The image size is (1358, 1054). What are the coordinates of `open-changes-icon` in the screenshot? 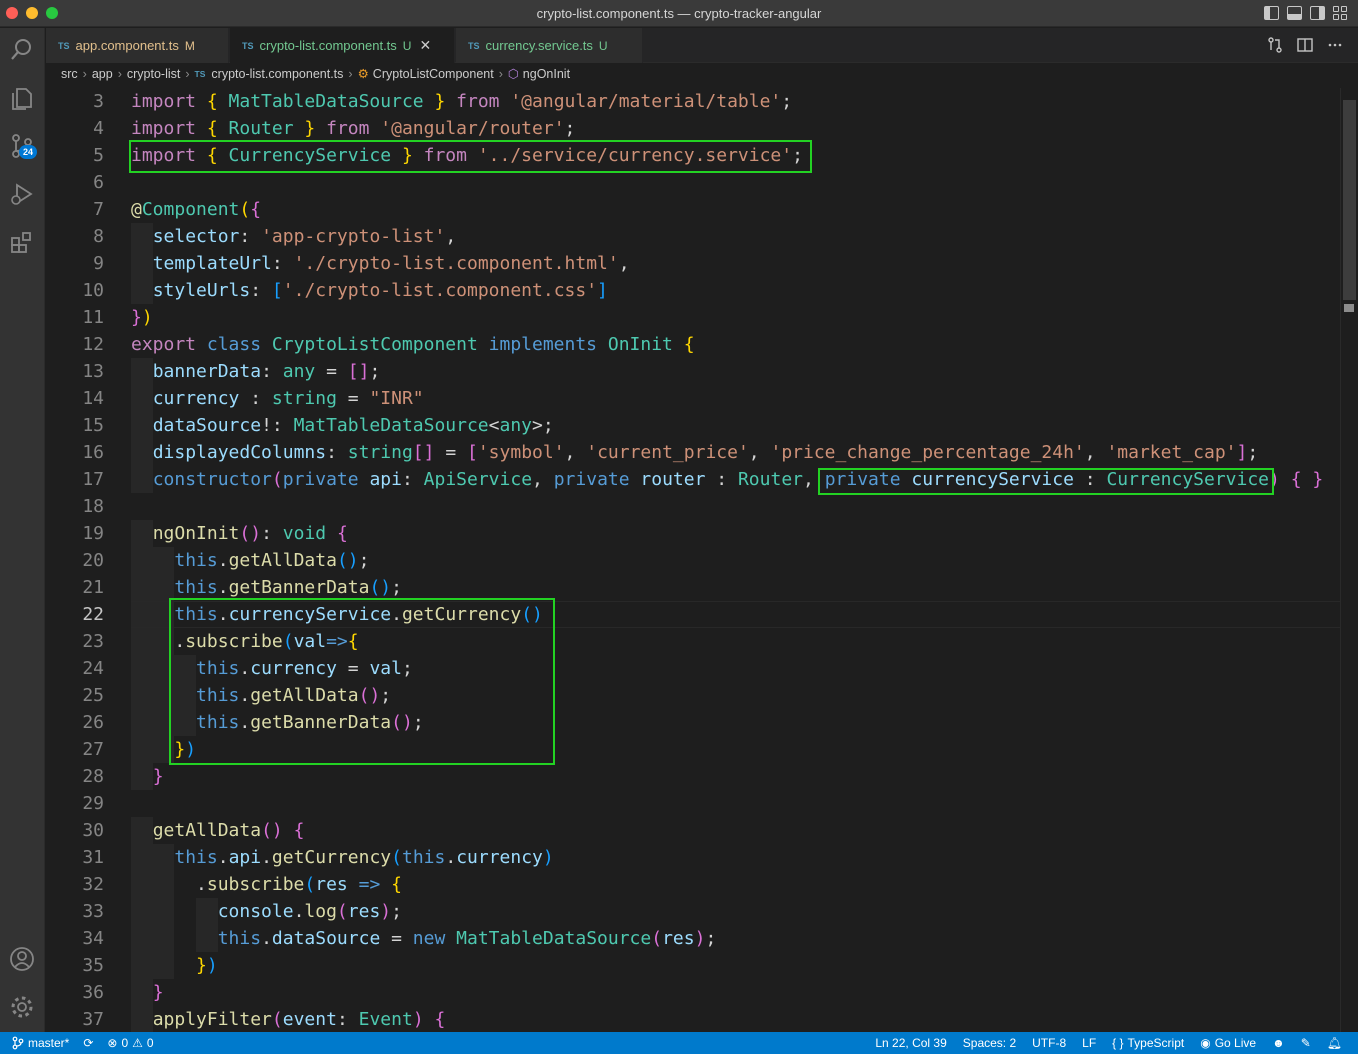 It's located at (1275, 45).